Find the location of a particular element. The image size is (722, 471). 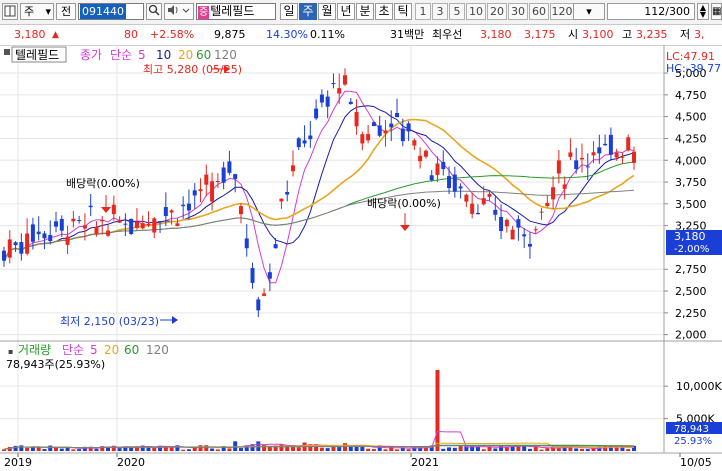

stock-name-field: 증 텔레필드 is located at coordinates (236, 11).